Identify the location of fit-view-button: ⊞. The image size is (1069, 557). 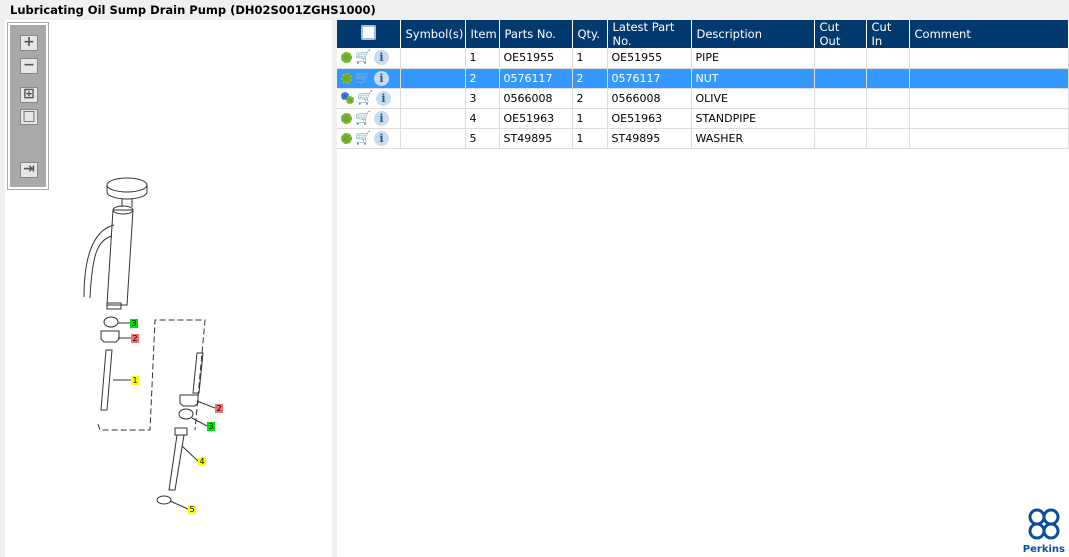
(29, 95).